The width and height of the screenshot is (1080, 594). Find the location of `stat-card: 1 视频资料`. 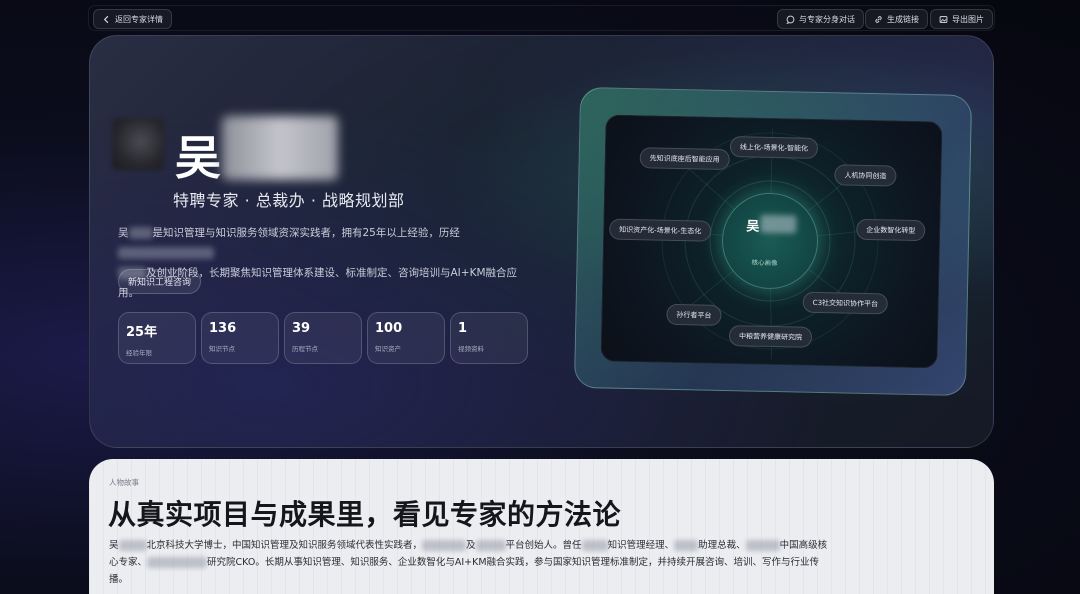

stat-card: 1 视频资料 is located at coordinates (489, 338).